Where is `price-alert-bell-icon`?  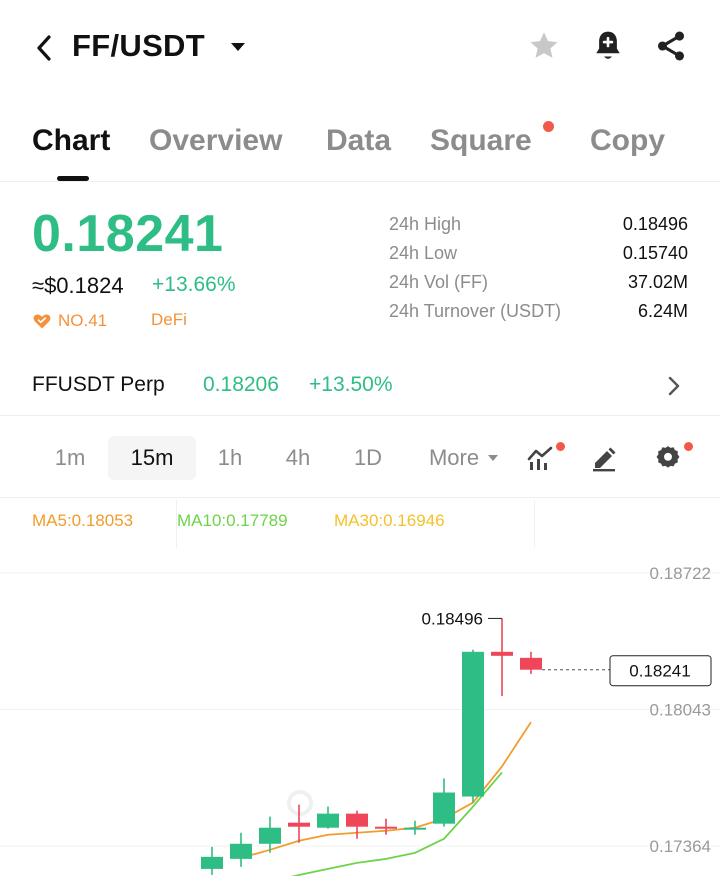 price-alert-bell-icon is located at coordinates (608, 46).